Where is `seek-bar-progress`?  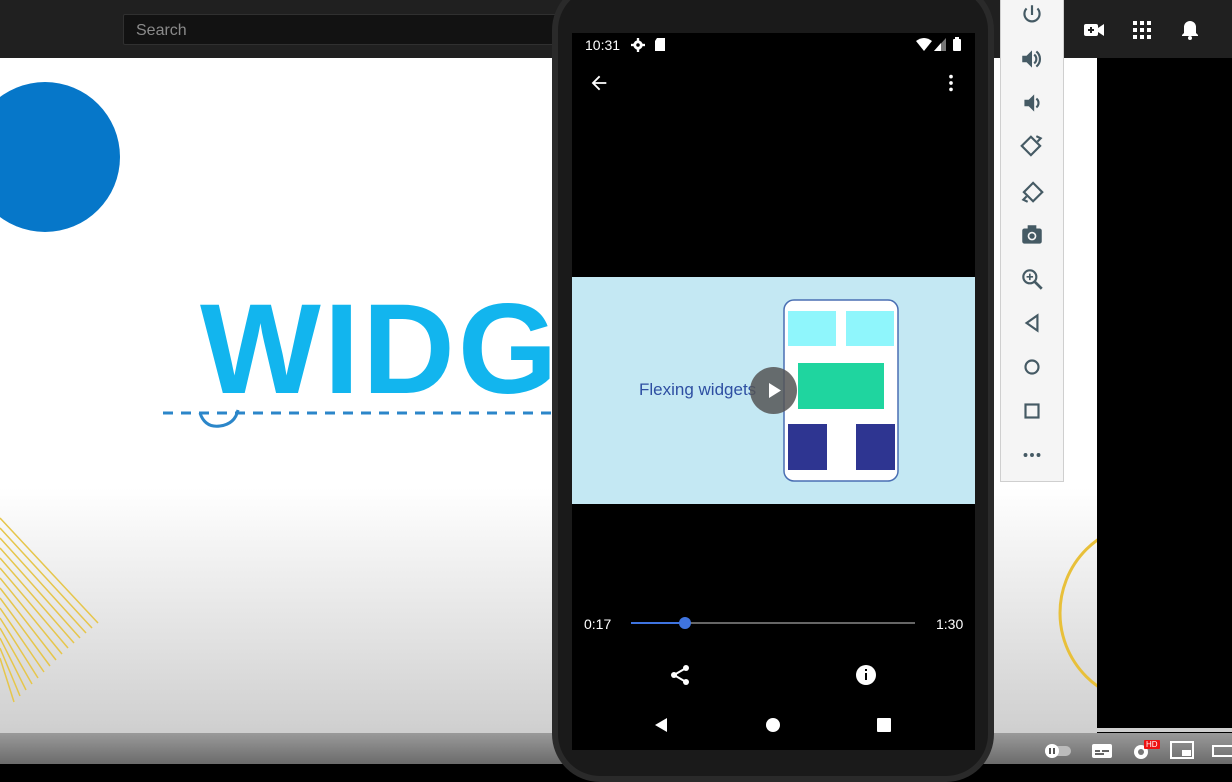 seek-bar-progress is located at coordinates (658, 623).